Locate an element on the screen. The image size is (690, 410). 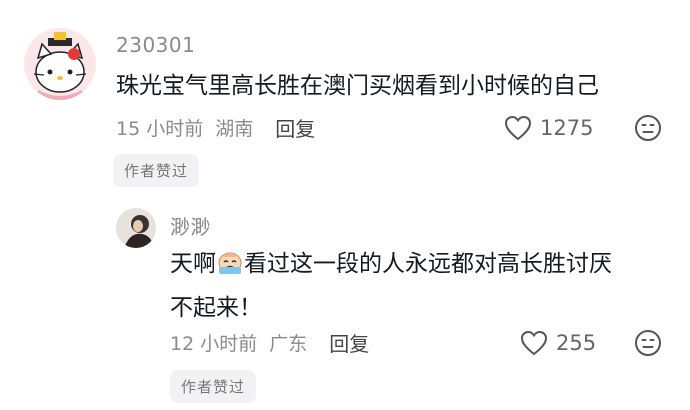
user-photo-avatar-icon is located at coordinates (136, 228).